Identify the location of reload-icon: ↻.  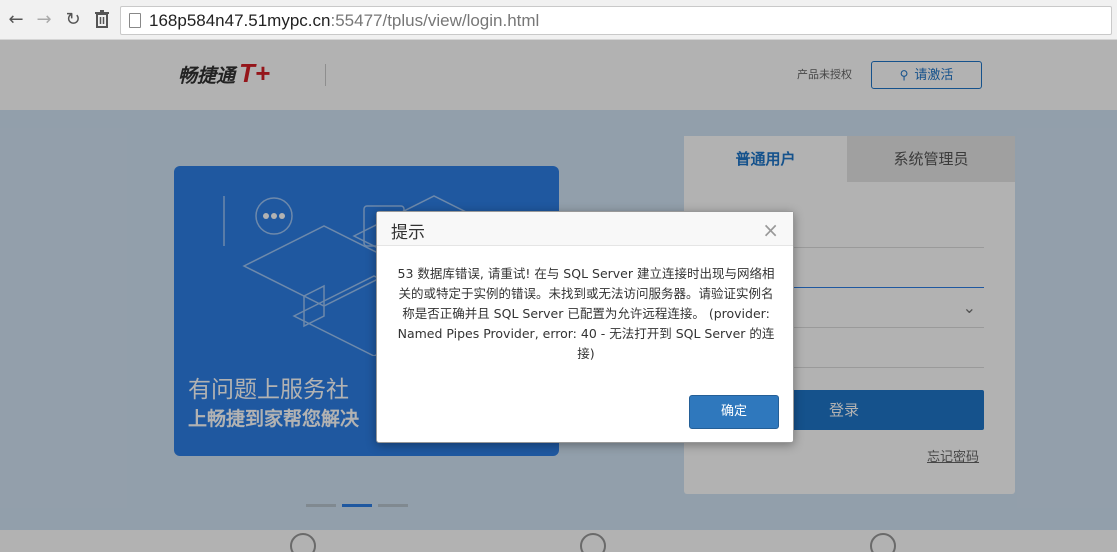
(73, 20).